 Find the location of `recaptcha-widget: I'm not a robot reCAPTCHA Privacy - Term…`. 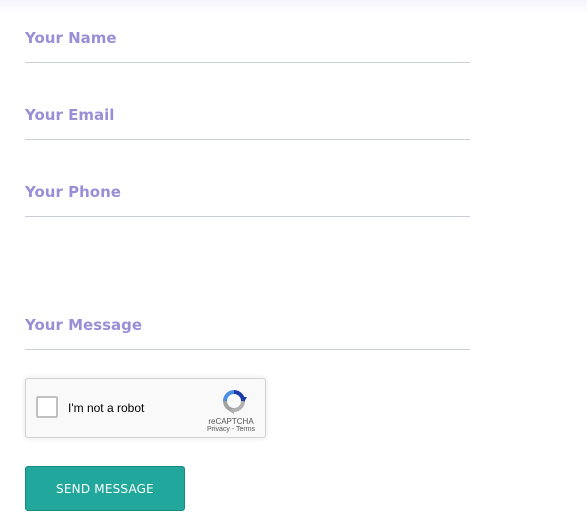

recaptcha-widget: I'm not a robot reCAPTCHA Privacy - Term… is located at coordinates (145, 408).